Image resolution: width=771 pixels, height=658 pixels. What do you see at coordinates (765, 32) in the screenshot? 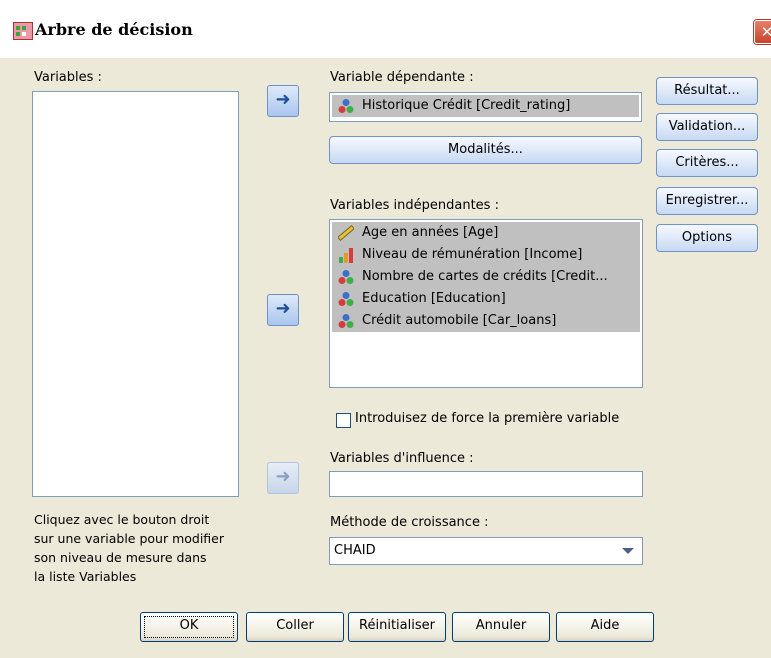
I see `close-icon: ✕` at bounding box center [765, 32].